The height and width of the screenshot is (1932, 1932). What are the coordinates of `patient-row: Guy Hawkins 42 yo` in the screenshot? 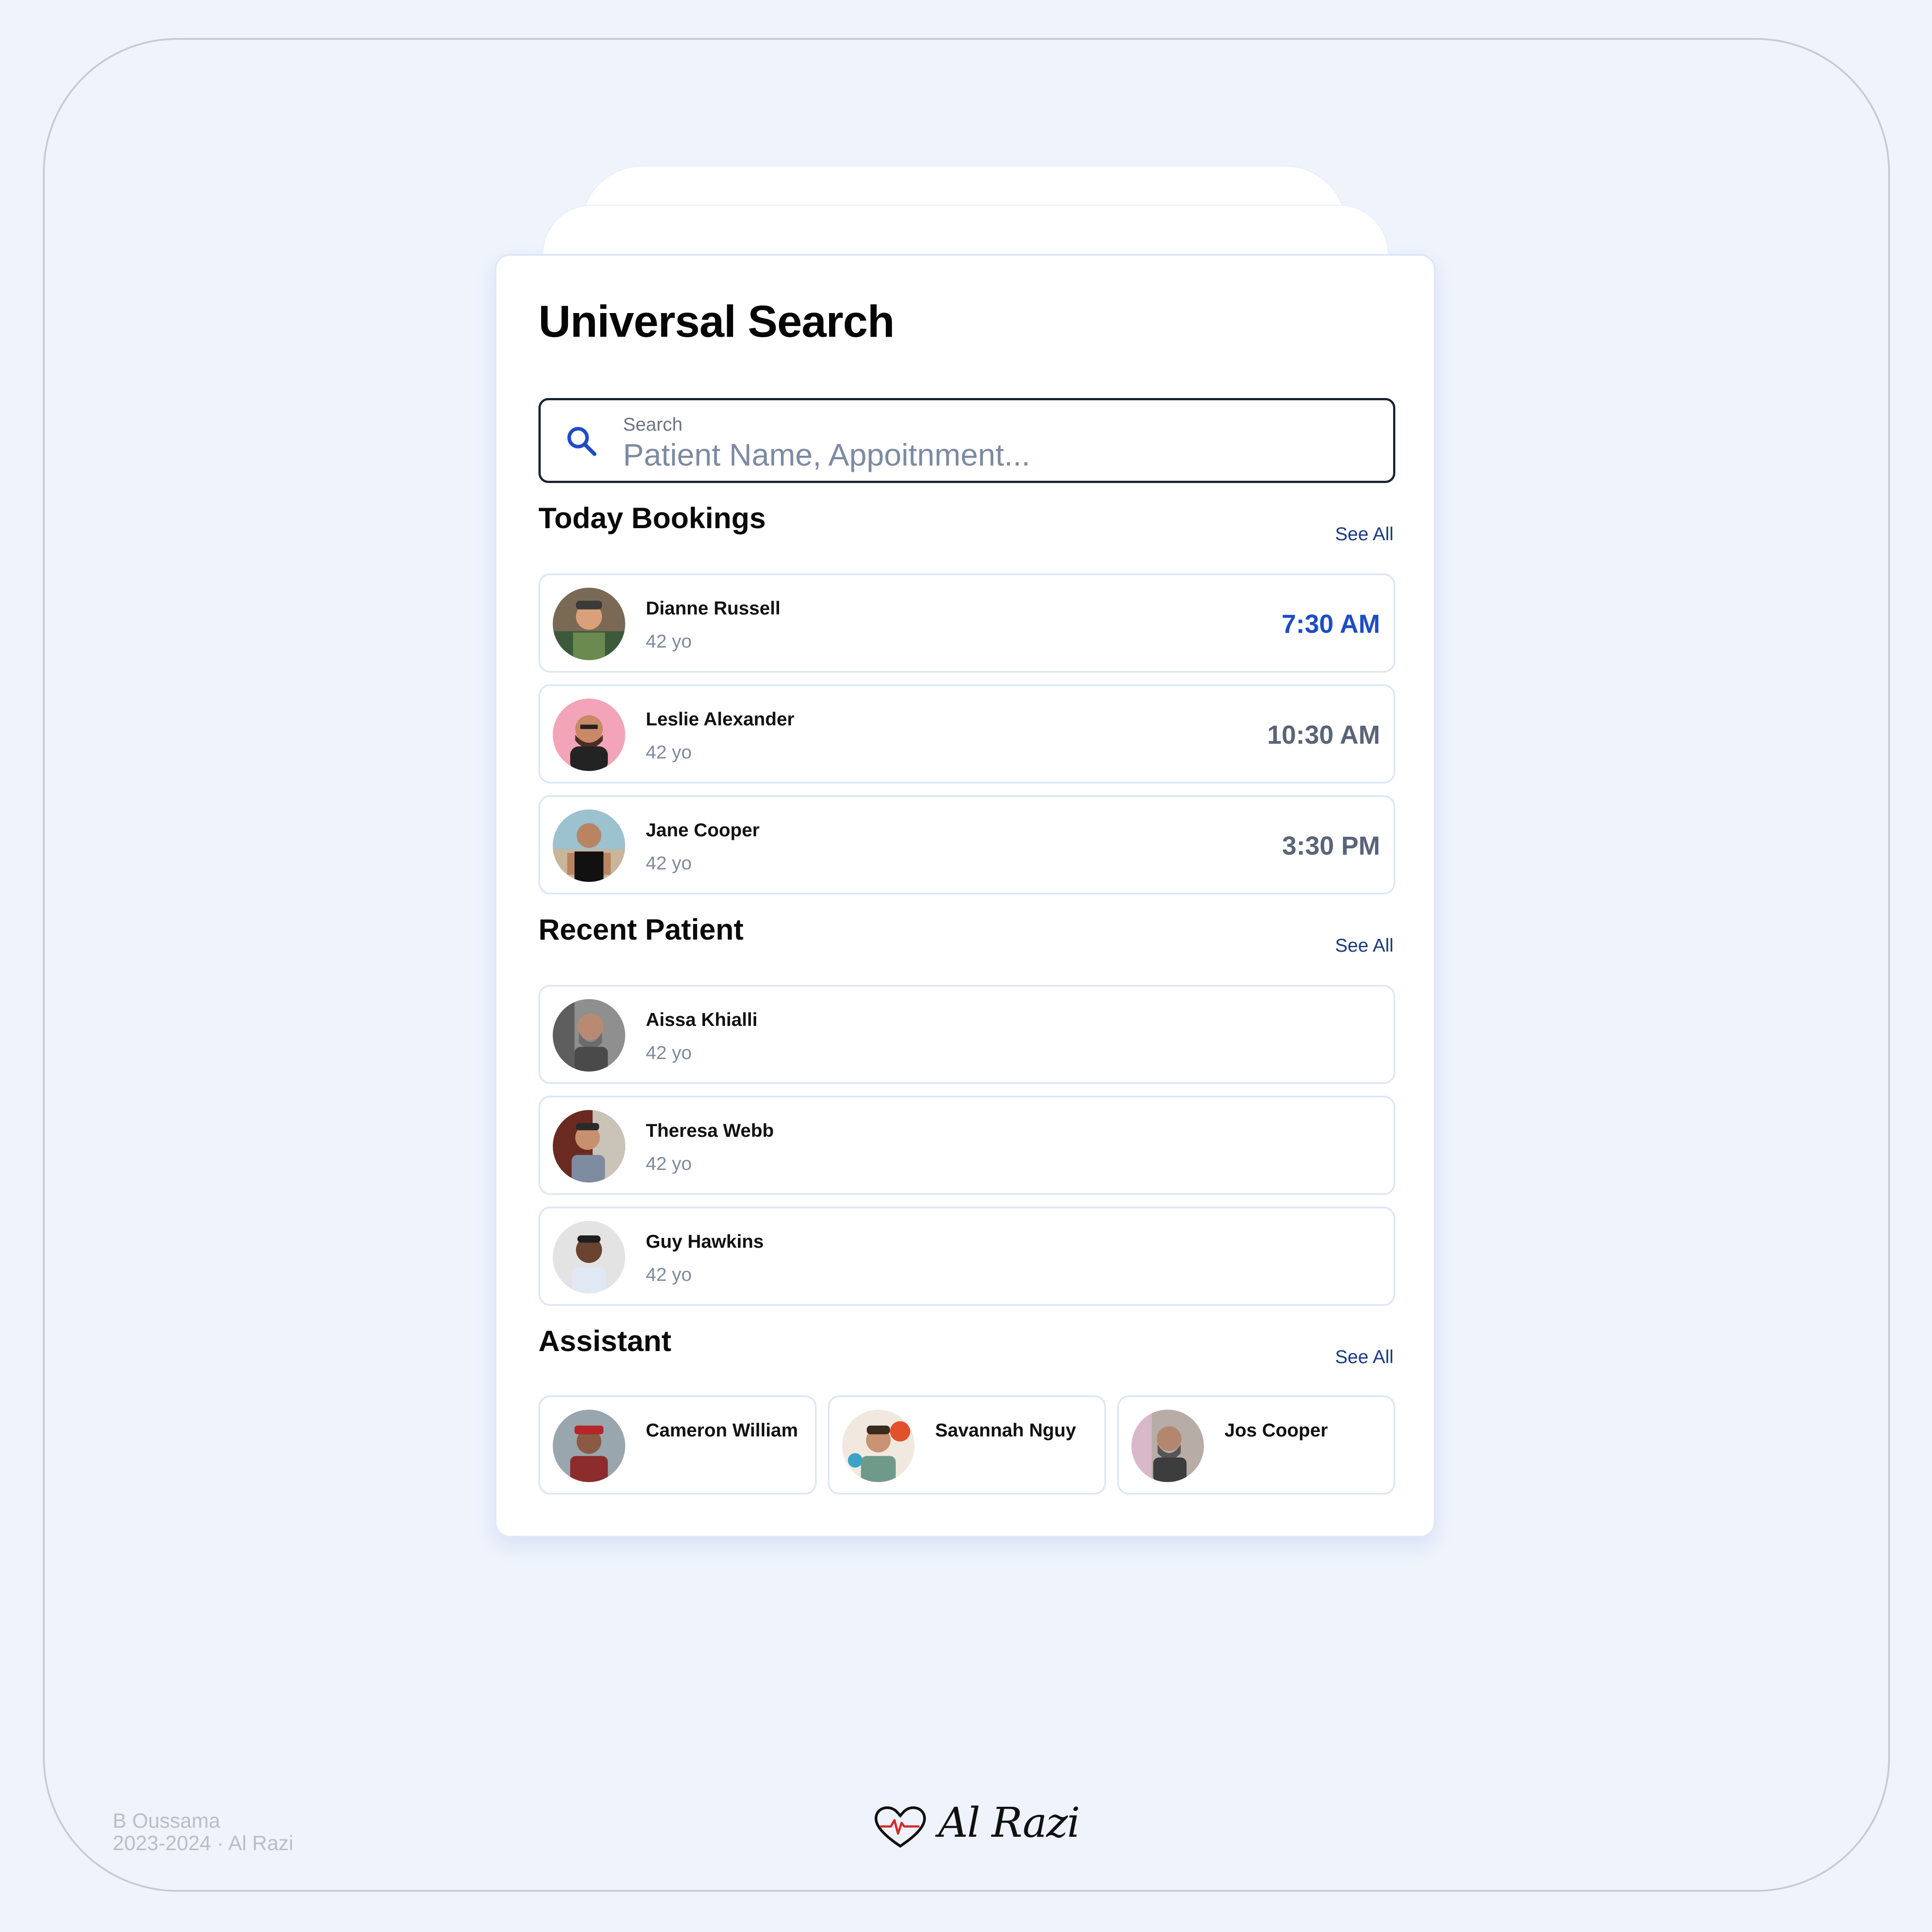 It's located at (966, 1256).